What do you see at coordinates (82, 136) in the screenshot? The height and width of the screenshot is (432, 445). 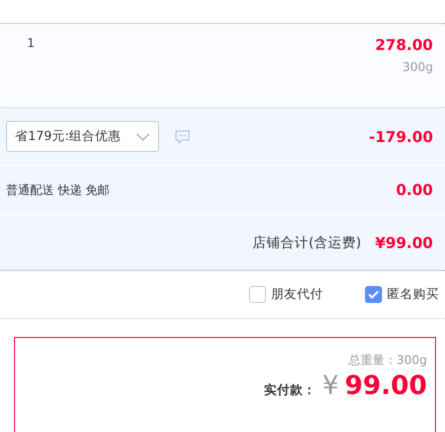 I see `promotion-select: 省179元:组合优惠` at bounding box center [82, 136].